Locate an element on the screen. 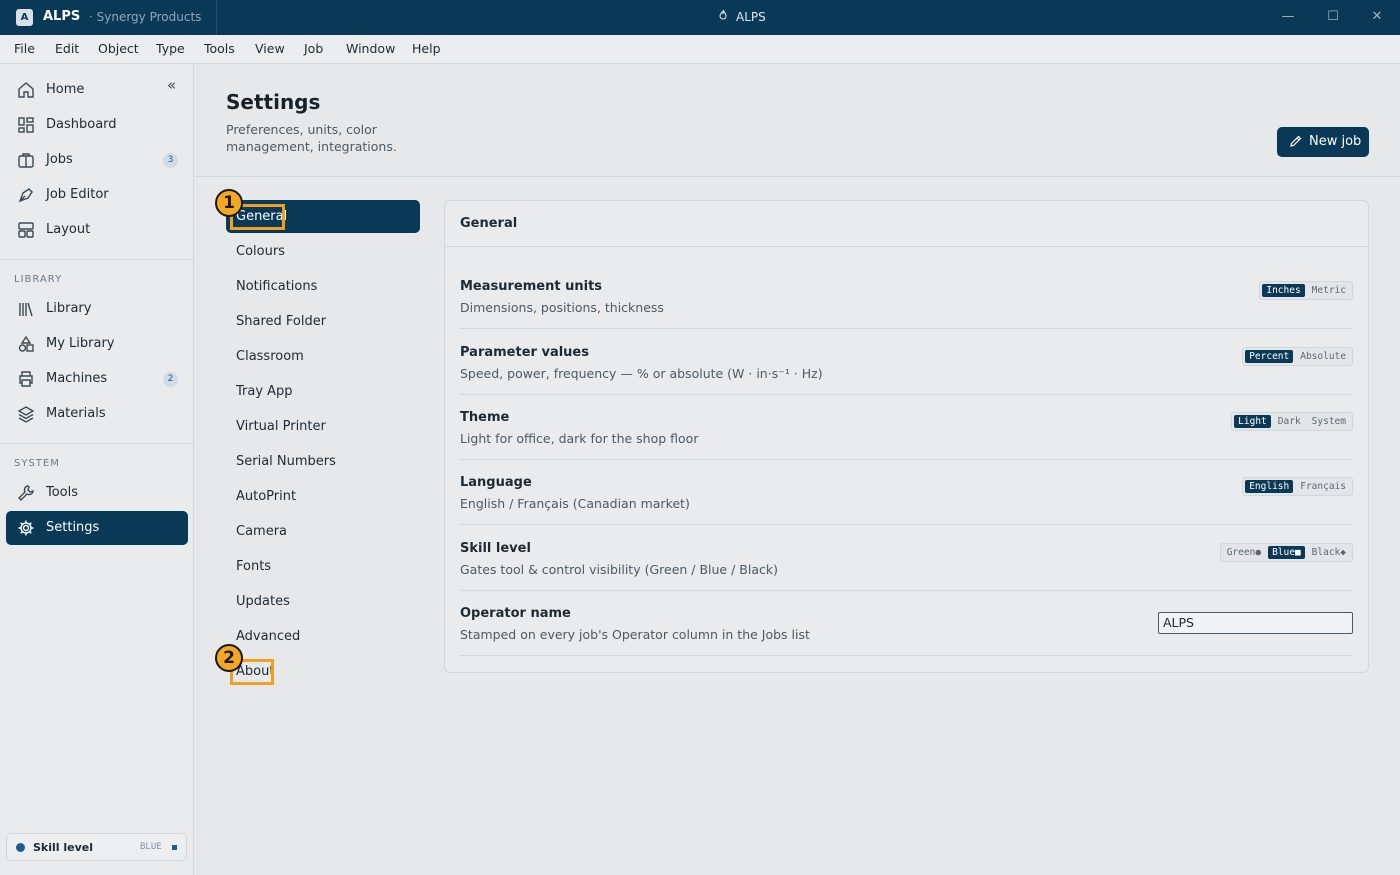  sidebar-item-materials: Materials is located at coordinates (97, 414).